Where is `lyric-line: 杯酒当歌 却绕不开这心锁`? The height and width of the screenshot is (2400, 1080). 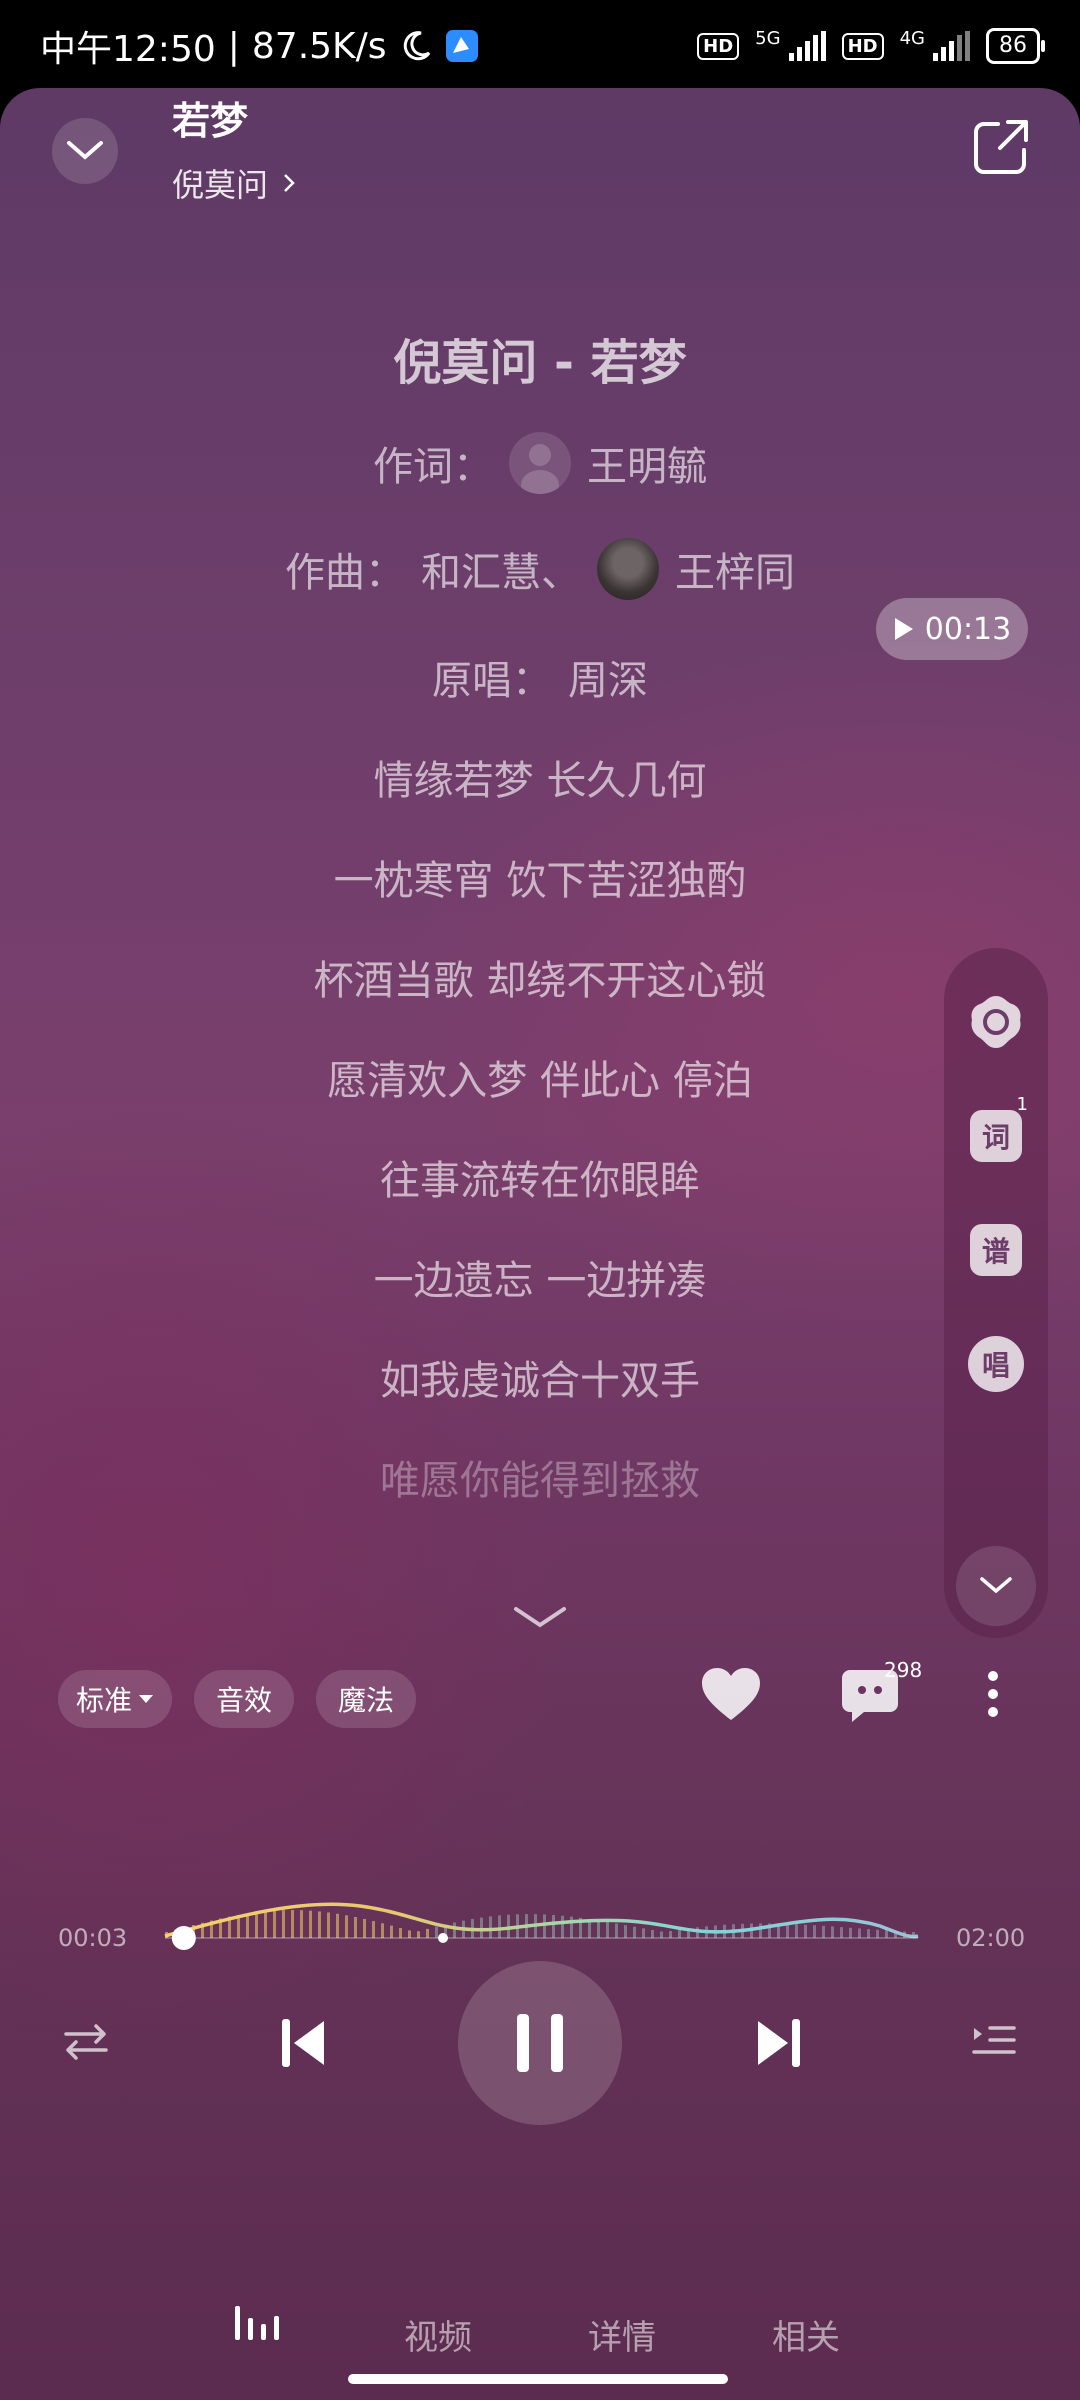
lyric-line: 杯酒当歌 却绕不开这心锁 is located at coordinates (540, 977).